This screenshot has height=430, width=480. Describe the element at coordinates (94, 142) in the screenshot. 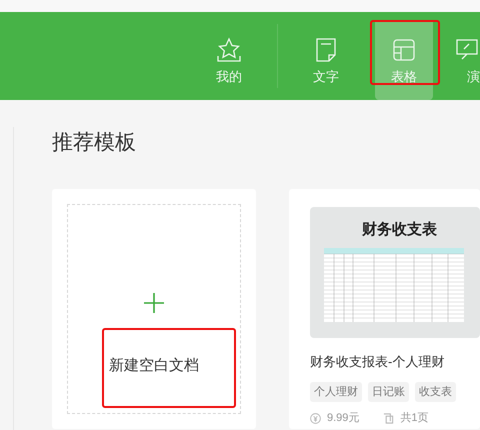

I see `section-title: 推荐模板` at that location.